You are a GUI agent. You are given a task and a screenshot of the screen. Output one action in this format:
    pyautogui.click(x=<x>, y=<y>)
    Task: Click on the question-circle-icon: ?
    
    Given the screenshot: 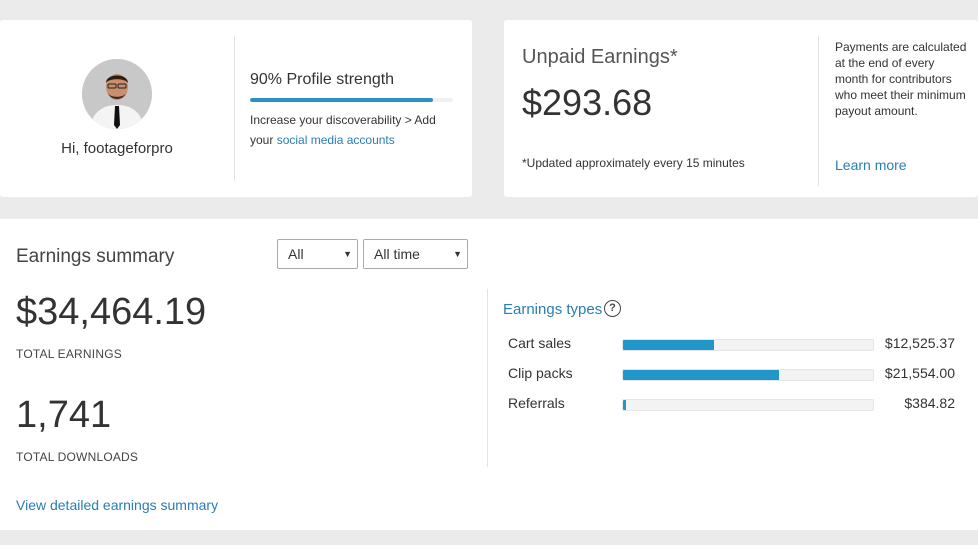 What is the action you would take?
    pyautogui.click(x=612, y=308)
    